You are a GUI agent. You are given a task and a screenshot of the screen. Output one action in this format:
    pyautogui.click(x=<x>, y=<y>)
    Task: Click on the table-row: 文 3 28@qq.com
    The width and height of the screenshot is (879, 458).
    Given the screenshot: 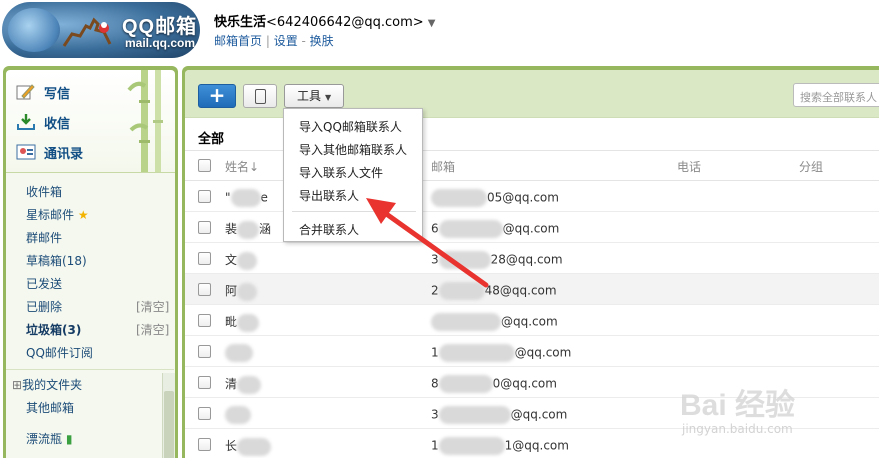 What is the action you would take?
    pyautogui.click(x=532, y=258)
    